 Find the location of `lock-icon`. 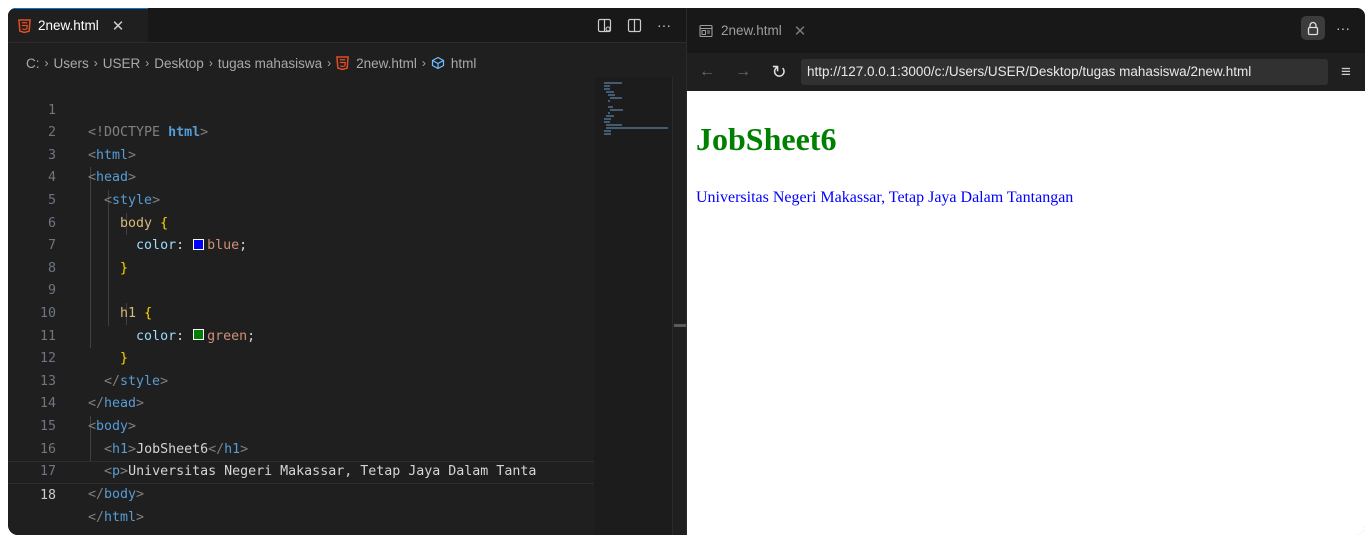

lock-icon is located at coordinates (1313, 28).